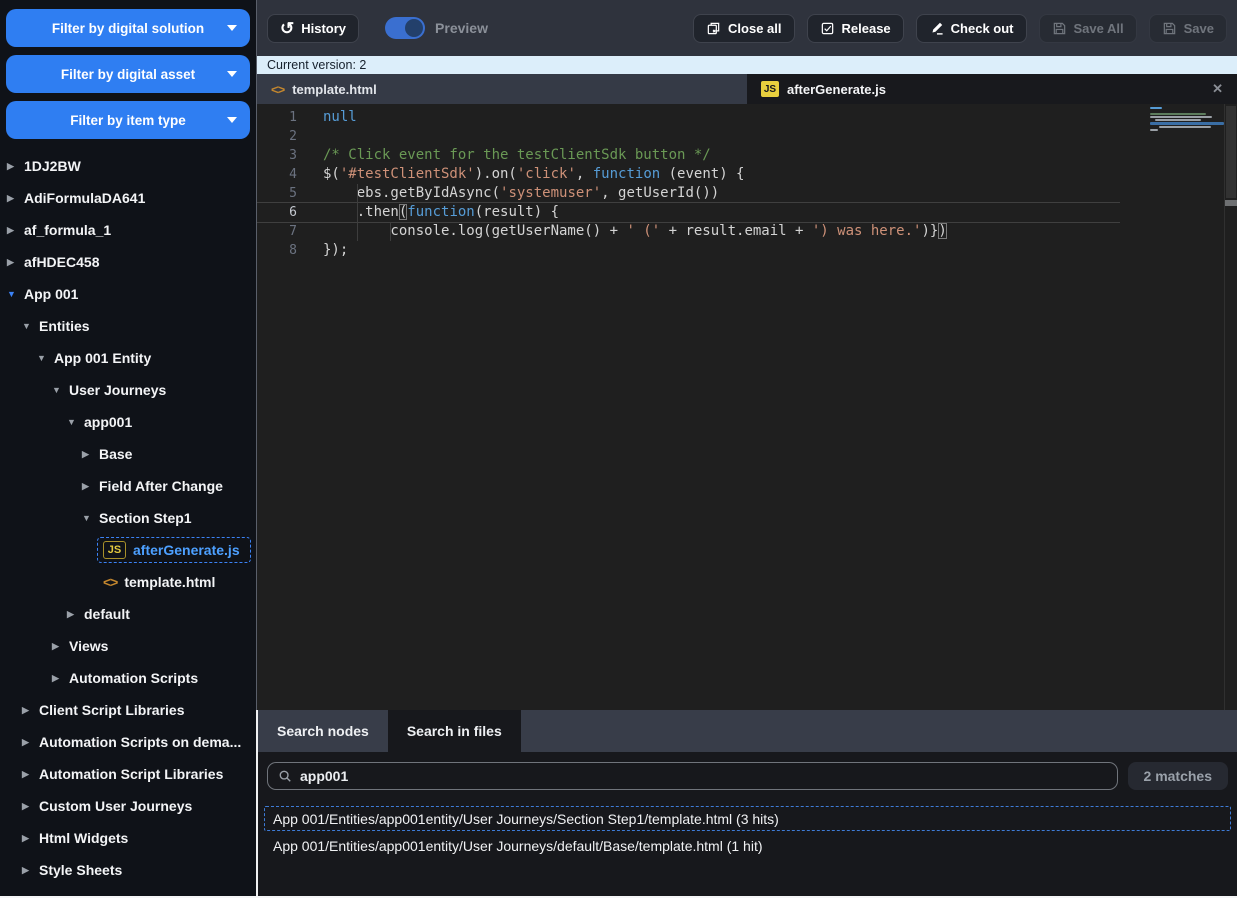 The image size is (1237, 898). Describe the element at coordinates (128, 838) in the screenshot. I see `tree-item-html-widgets: ▶ Html Widgets` at that location.